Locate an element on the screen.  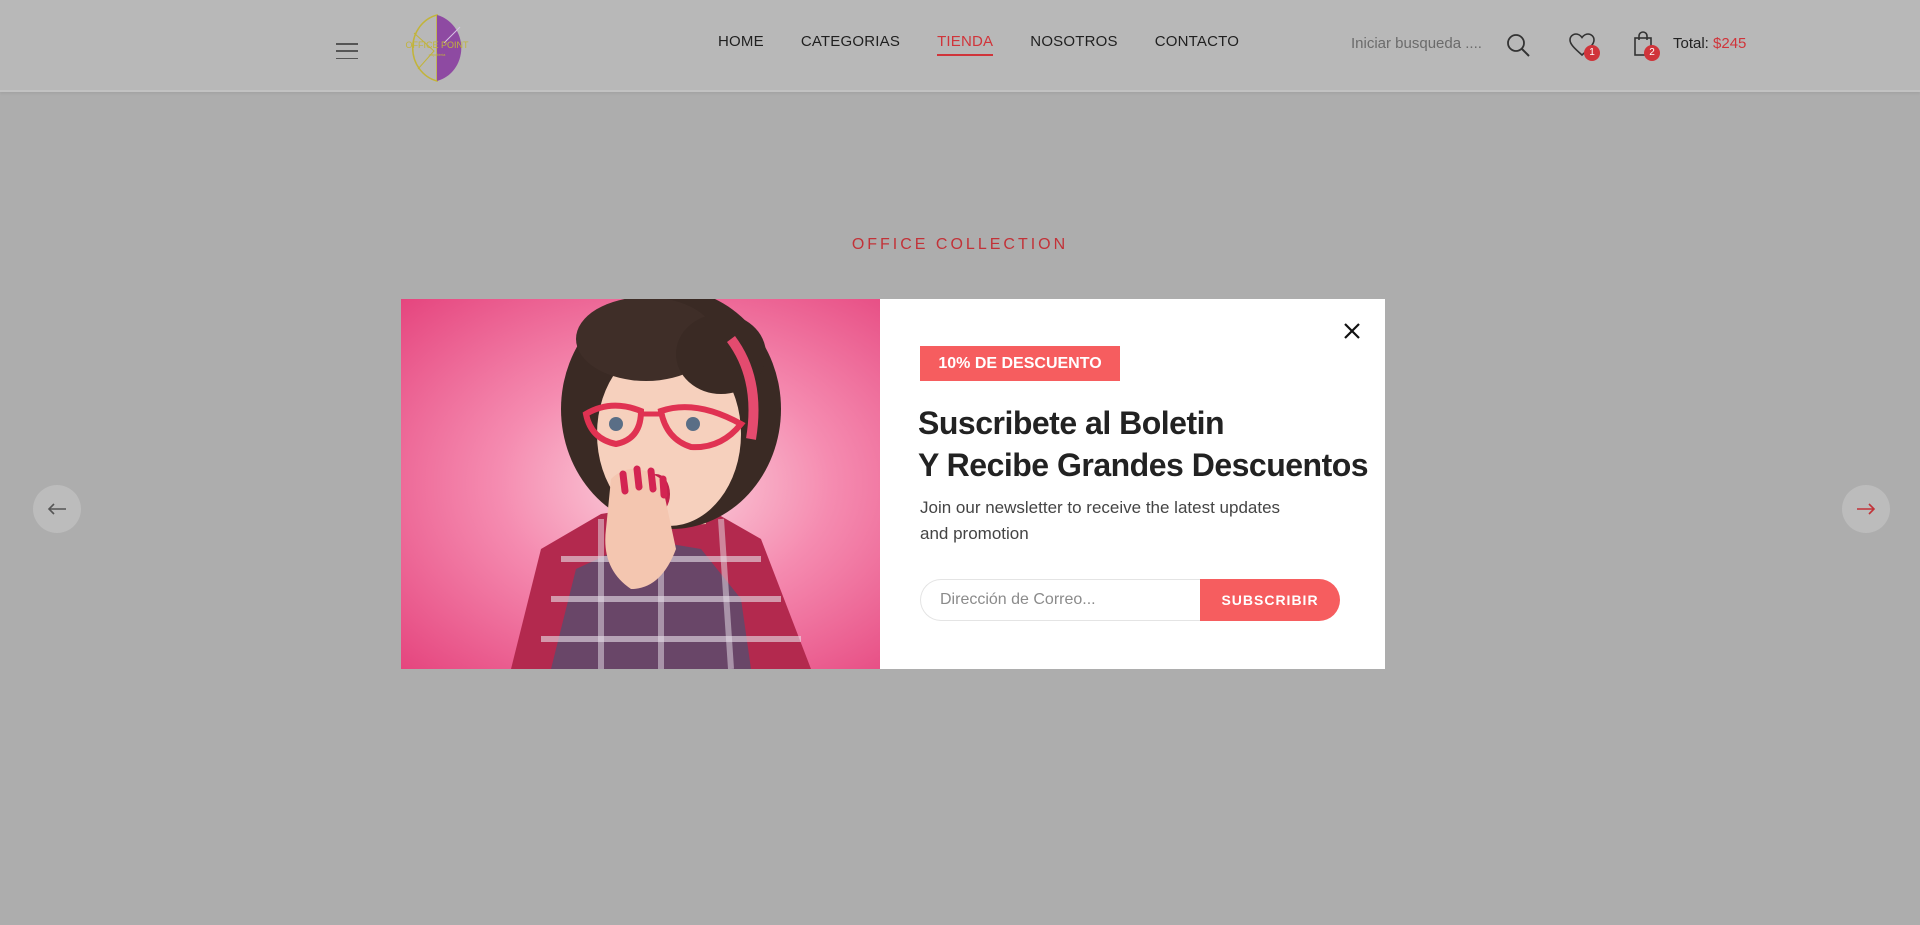
arrow-right-icon is located at coordinates (1866, 509).